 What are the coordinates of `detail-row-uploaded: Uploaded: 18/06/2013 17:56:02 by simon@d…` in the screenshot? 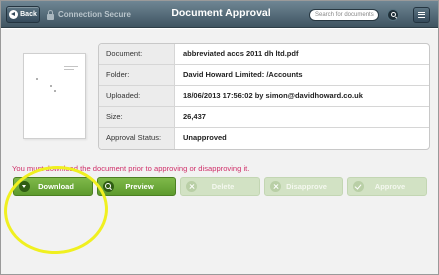 It's located at (264, 96).